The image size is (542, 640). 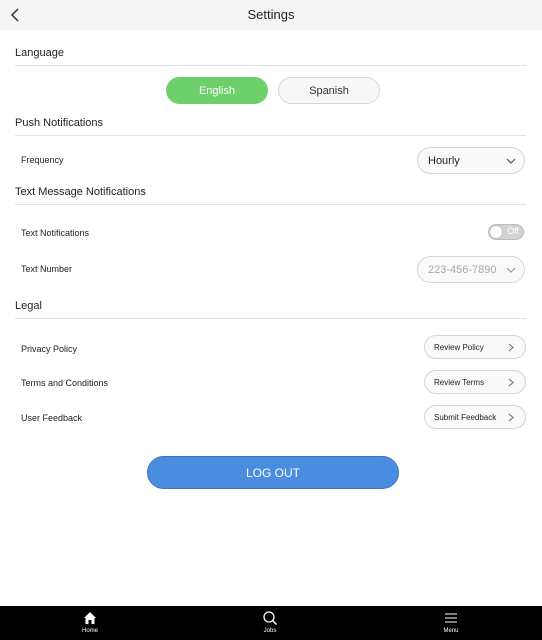 I want to click on review-terms-button: Review Terms, so click(x=475, y=382).